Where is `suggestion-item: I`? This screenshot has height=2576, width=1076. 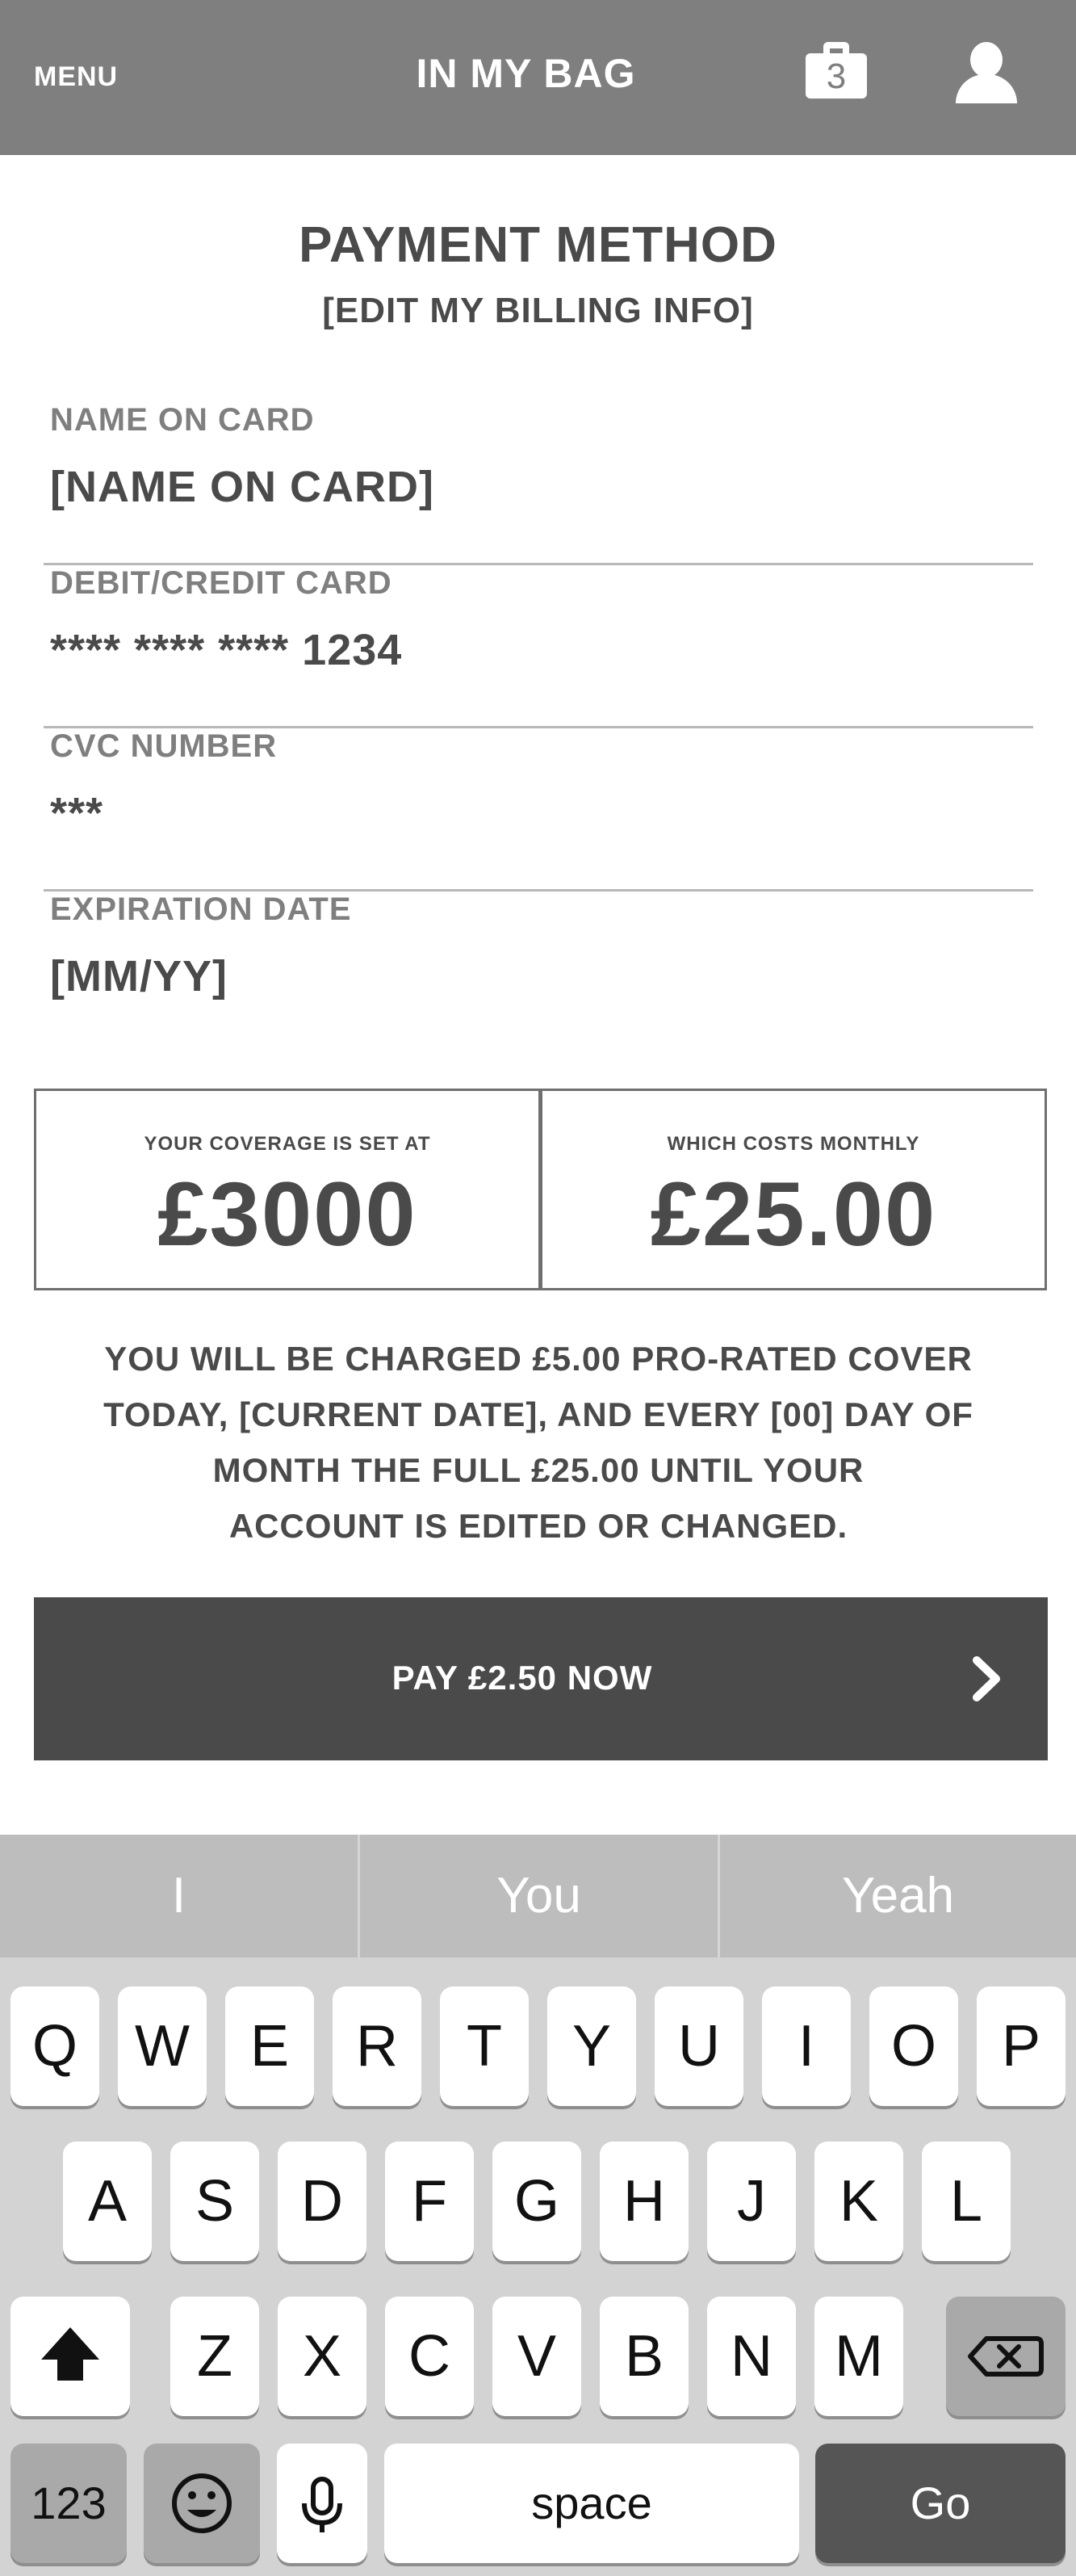 suggestion-item: I is located at coordinates (179, 1896).